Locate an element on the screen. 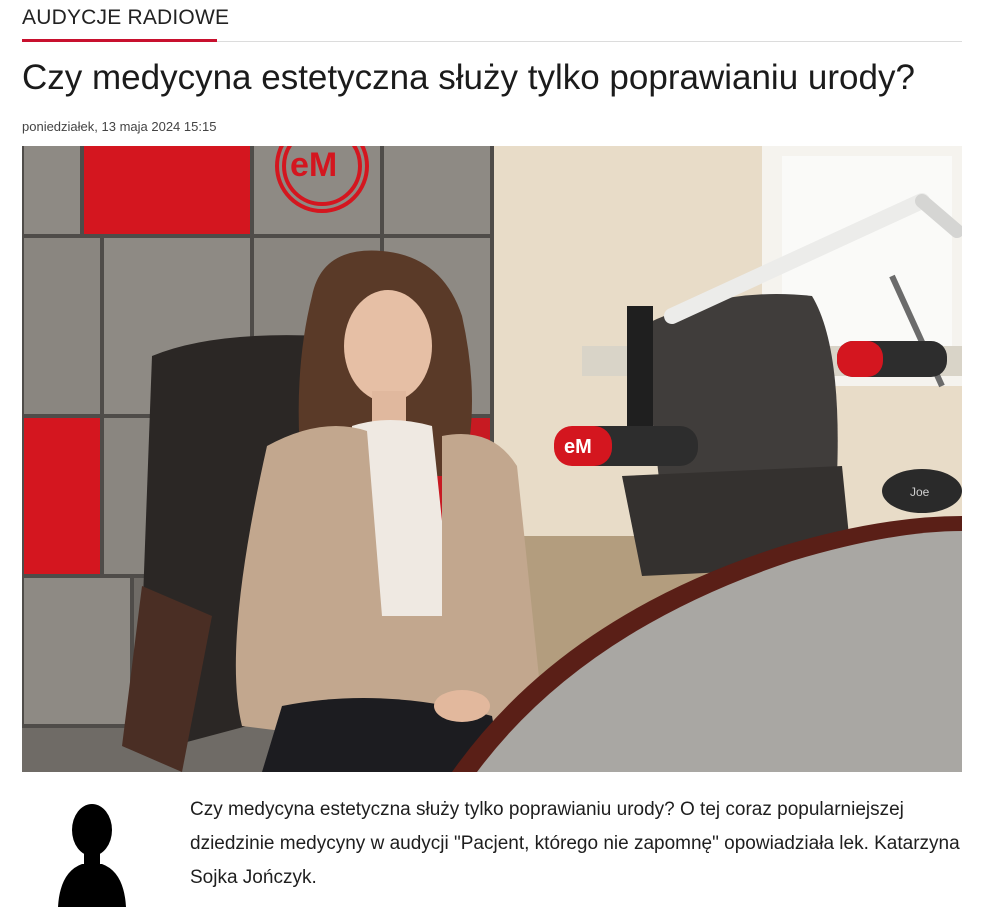 The height and width of the screenshot is (907, 983). section-label: AUDYCJE RADIOWE is located at coordinates (125, 18).